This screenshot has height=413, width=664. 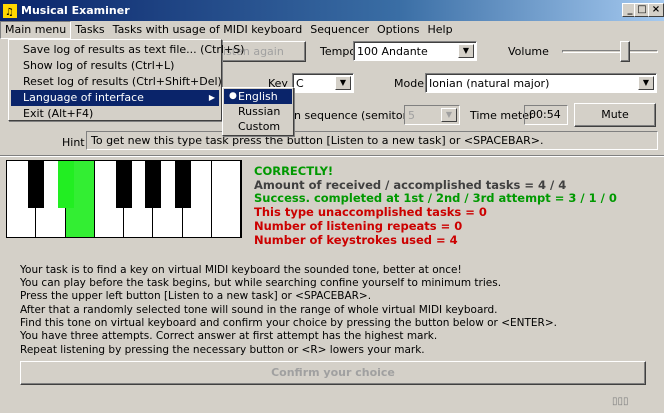 I want to click on language-english-label: English, so click(x=258, y=96).